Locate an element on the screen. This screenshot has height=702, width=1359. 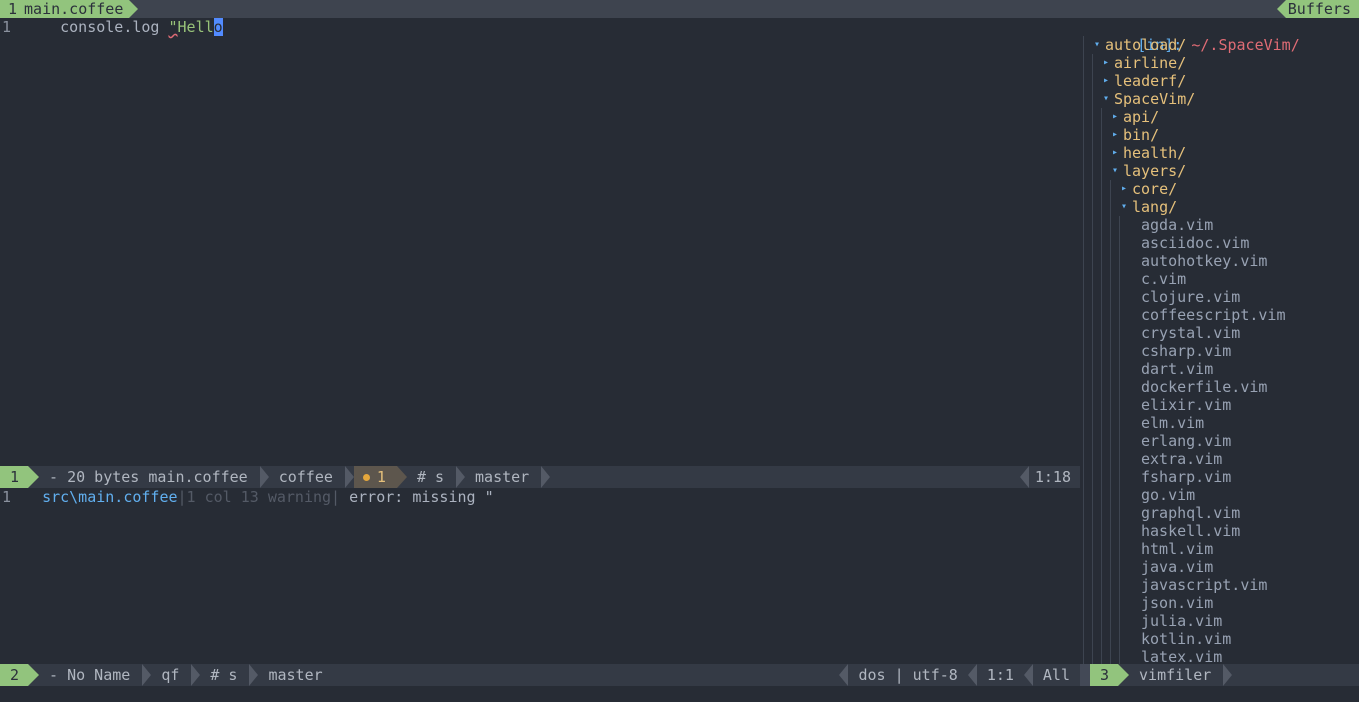
filetree-dir-row: ▾ layers/ is located at coordinates (1219, 171).